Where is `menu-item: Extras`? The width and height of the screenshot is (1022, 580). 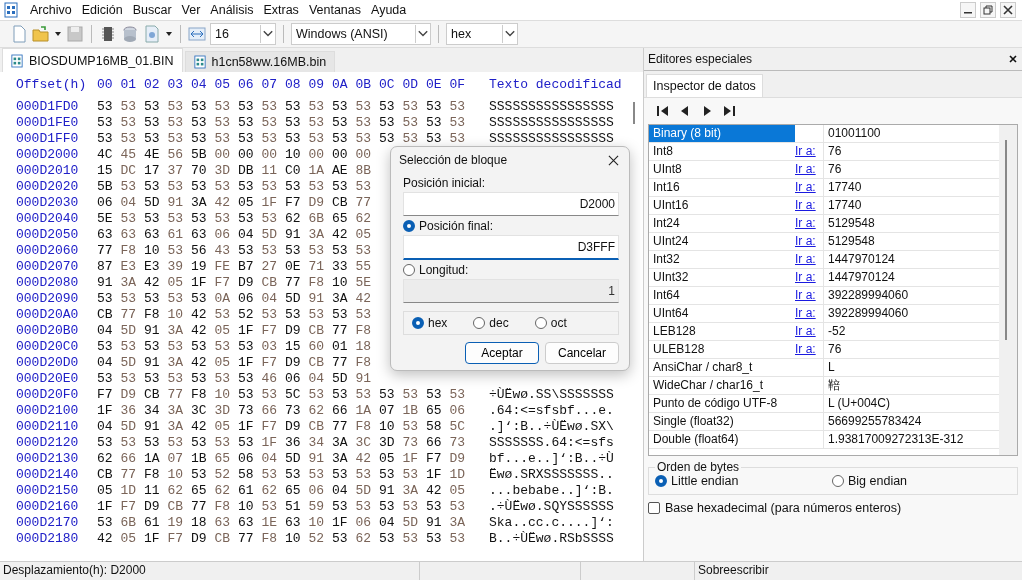
menu-item: Extras is located at coordinates (282, 10).